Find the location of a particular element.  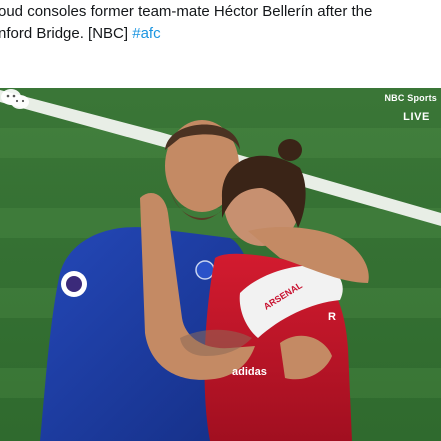

tweet-text-line-2: nford Bridge. [NBC] #afc is located at coordinates (80, 34).